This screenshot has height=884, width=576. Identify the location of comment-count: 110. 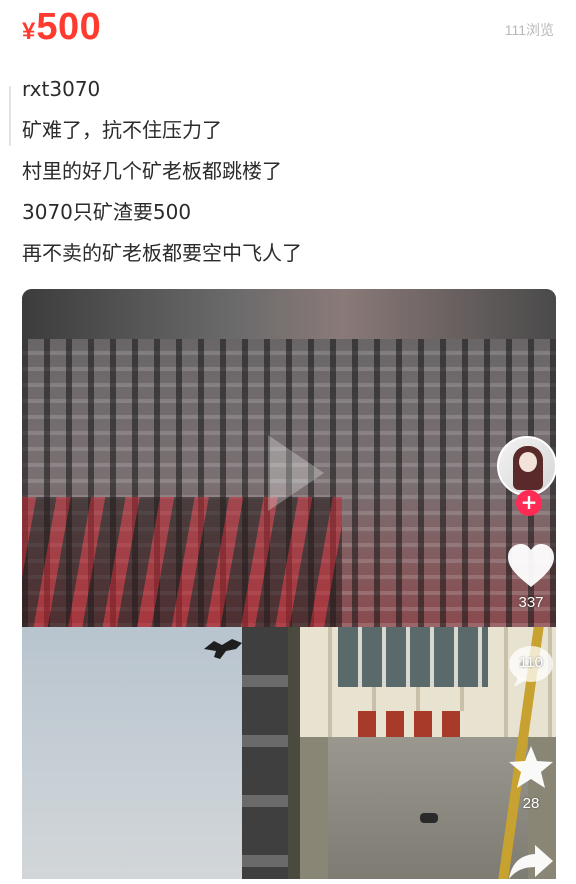
(531, 662).